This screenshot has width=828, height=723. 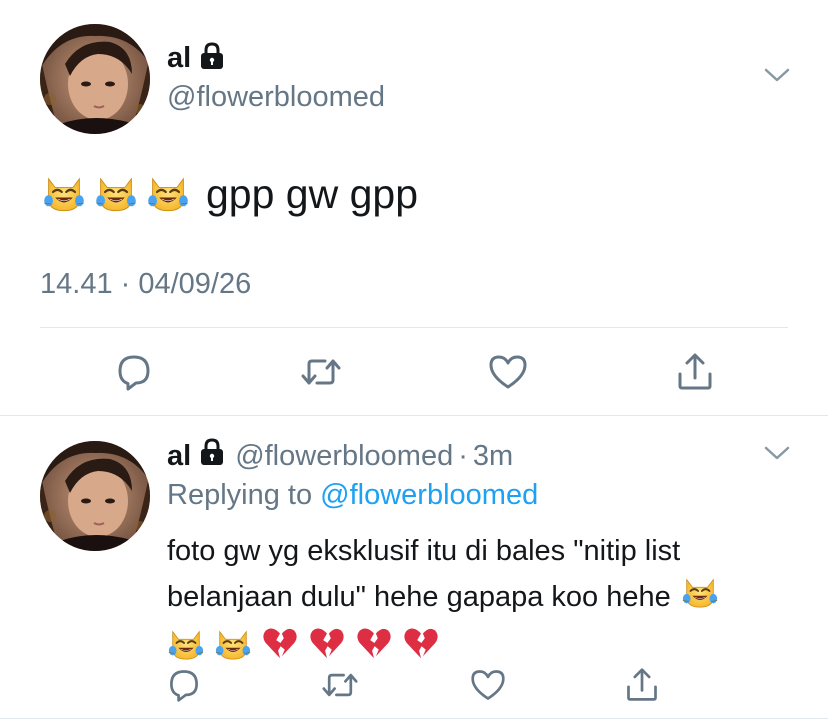 I want to click on time-ago: 3m, so click(x=493, y=456).